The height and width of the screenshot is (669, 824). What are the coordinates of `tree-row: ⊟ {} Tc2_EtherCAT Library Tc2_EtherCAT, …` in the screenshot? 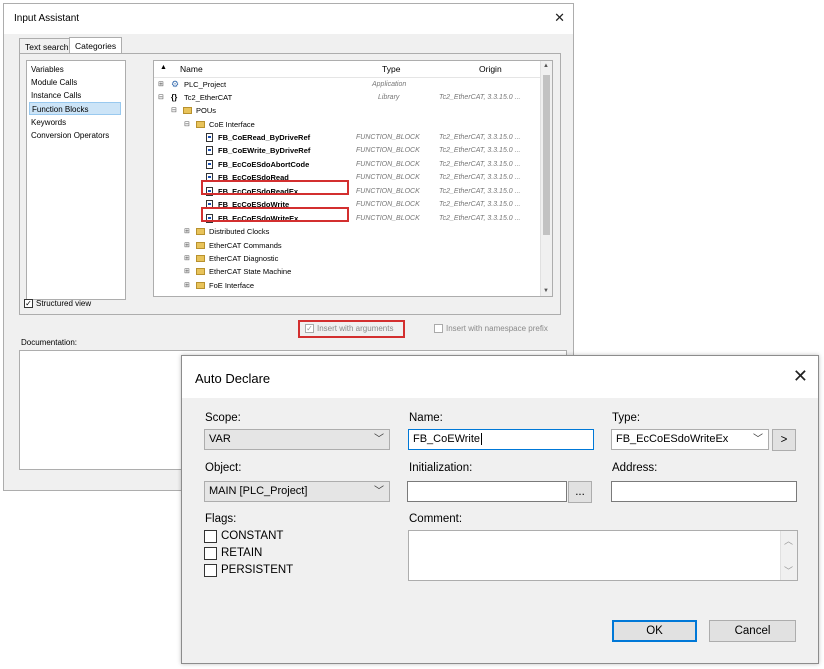 It's located at (348, 97).